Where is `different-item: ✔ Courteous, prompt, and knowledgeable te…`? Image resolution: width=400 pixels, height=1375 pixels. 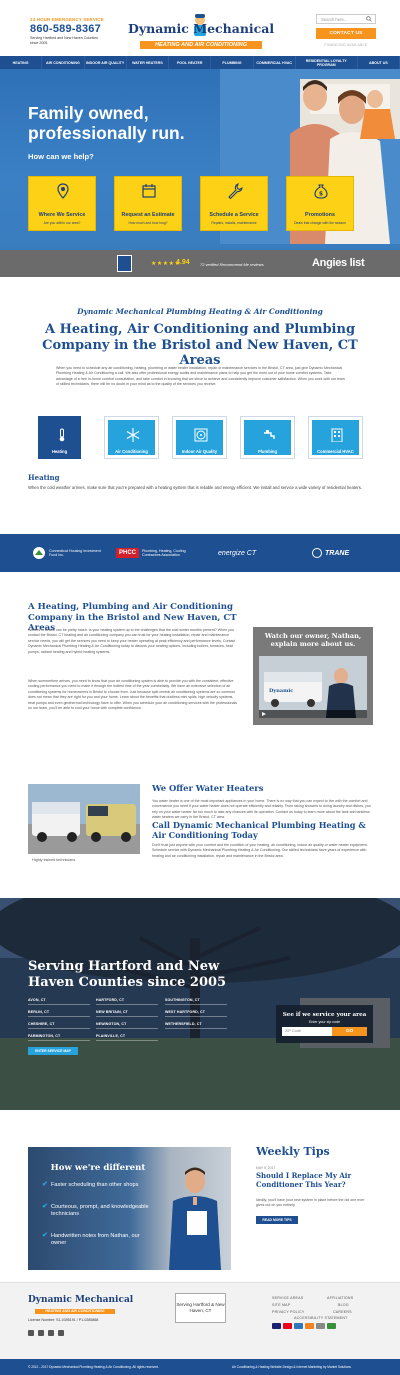
different-item: ✔ Courteous, prompt, and knowledgeable te… is located at coordinates (97, 1210).